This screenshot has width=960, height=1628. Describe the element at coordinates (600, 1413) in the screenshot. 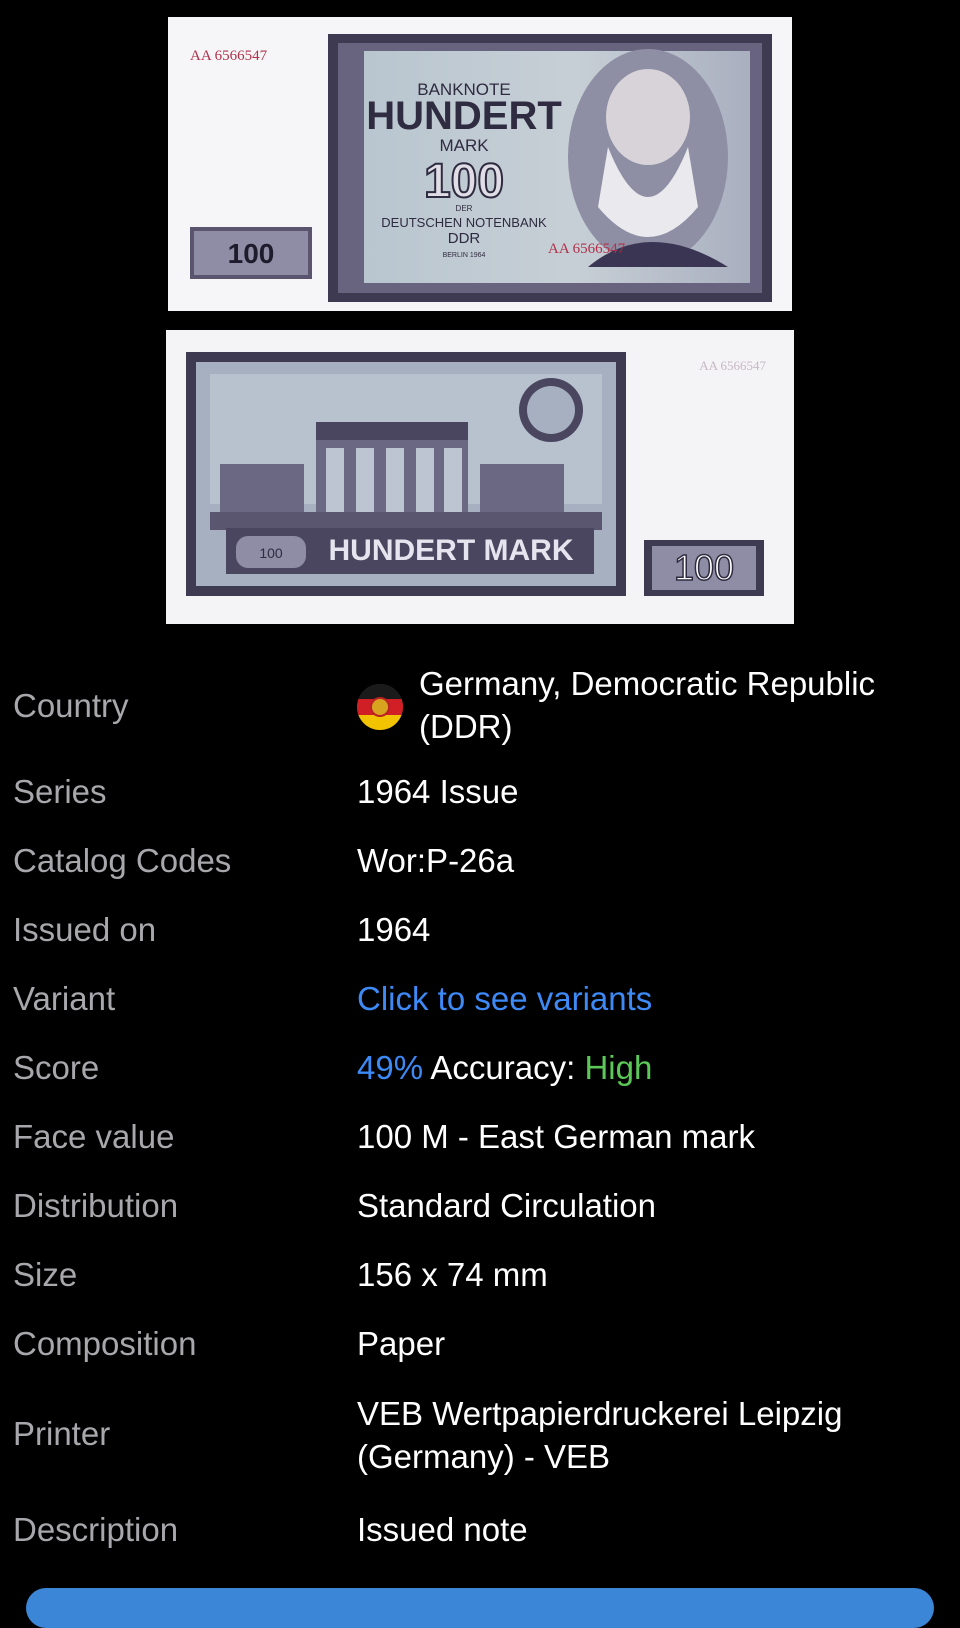

I see `printer-value-line1: VEB Wertpapierdruckerei Leipzig` at that location.